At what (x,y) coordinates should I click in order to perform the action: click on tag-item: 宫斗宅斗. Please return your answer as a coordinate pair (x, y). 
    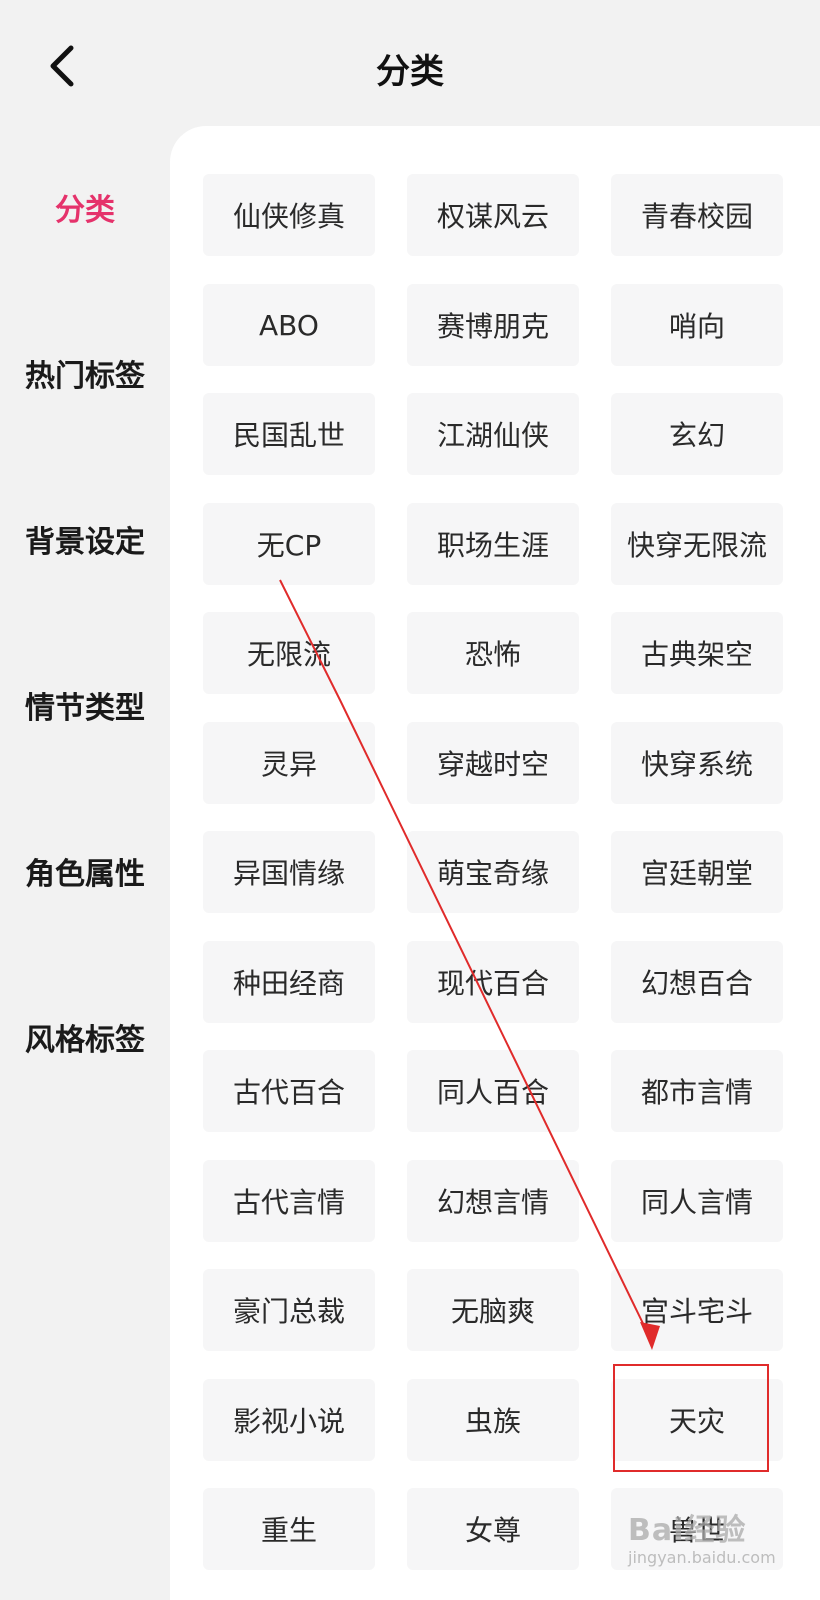
    Looking at the image, I should click on (697, 1310).